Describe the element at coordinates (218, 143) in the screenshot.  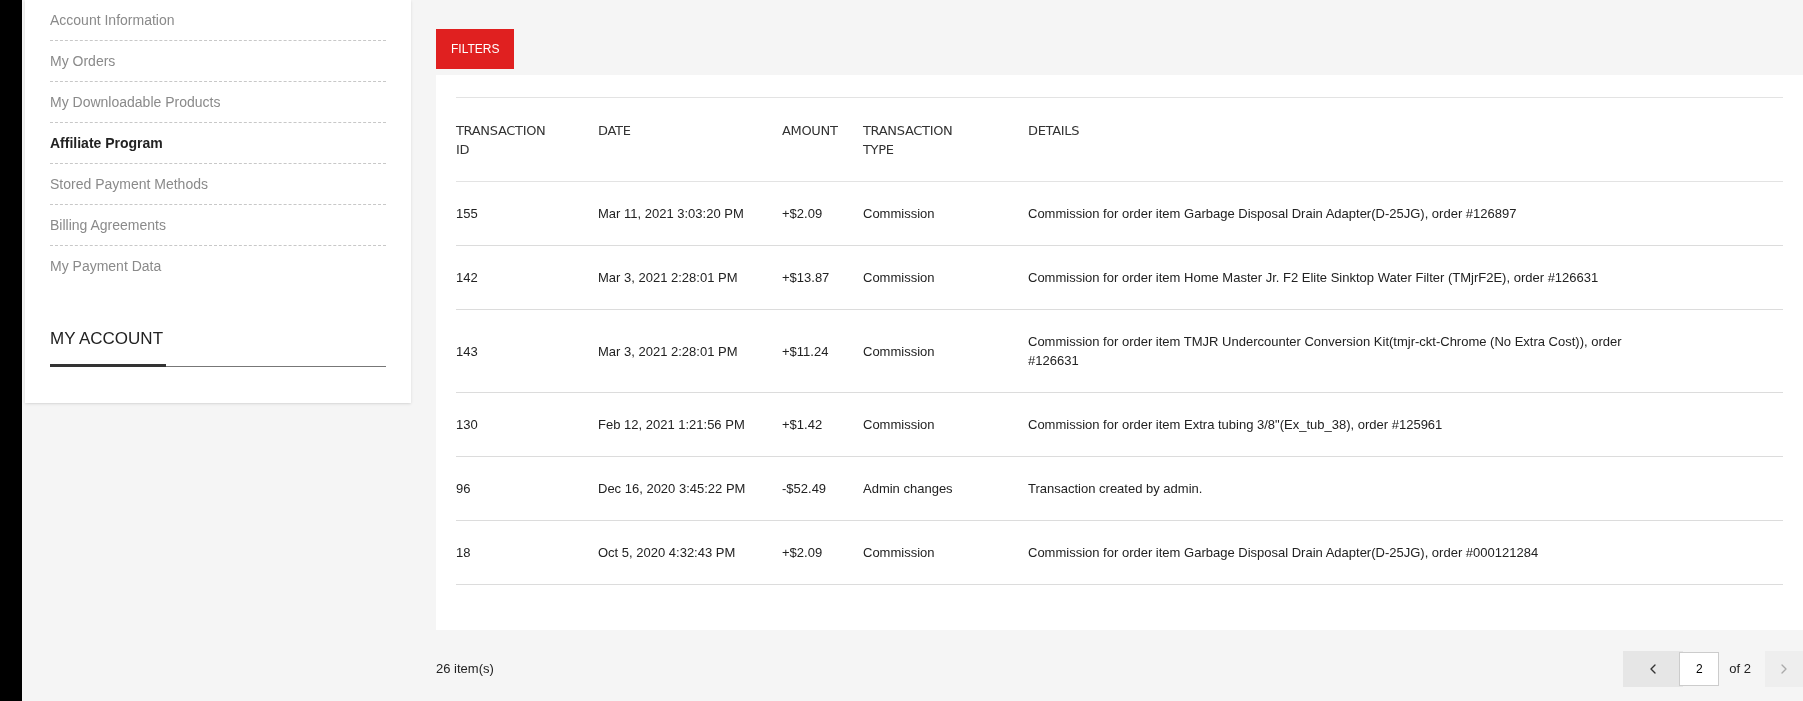
I see `sidebar-link: Affiliate Program` at that location.